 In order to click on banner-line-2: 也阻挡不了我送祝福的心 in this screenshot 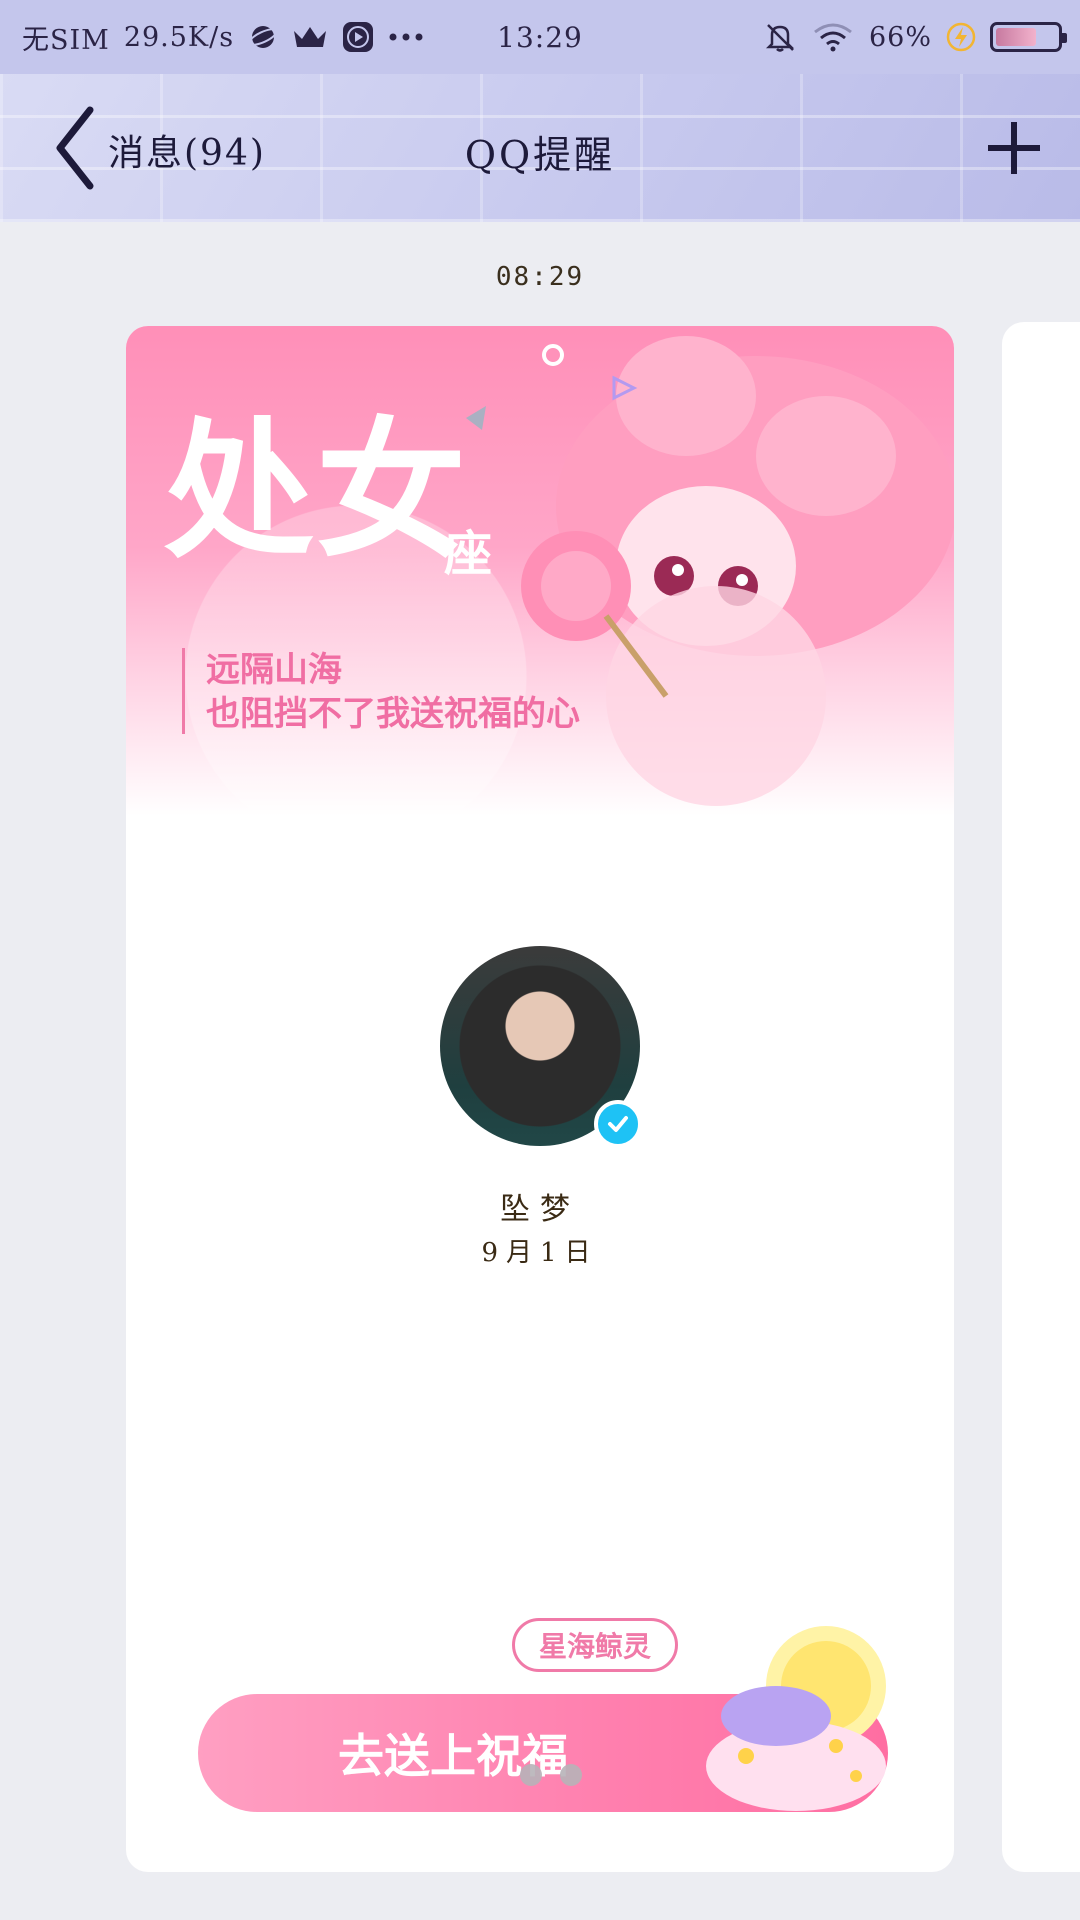, I will do `click(393, 714)`.